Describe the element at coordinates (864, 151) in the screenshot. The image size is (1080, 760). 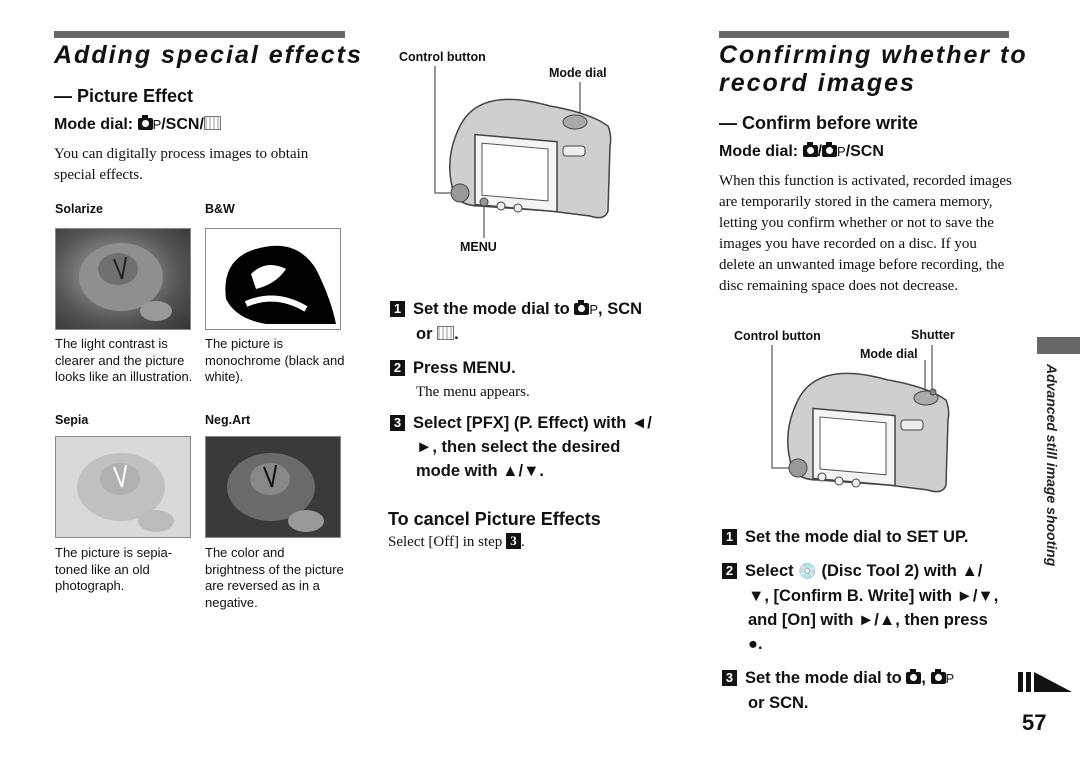
I see `mode-dial-suffix: /SCN` at that location.